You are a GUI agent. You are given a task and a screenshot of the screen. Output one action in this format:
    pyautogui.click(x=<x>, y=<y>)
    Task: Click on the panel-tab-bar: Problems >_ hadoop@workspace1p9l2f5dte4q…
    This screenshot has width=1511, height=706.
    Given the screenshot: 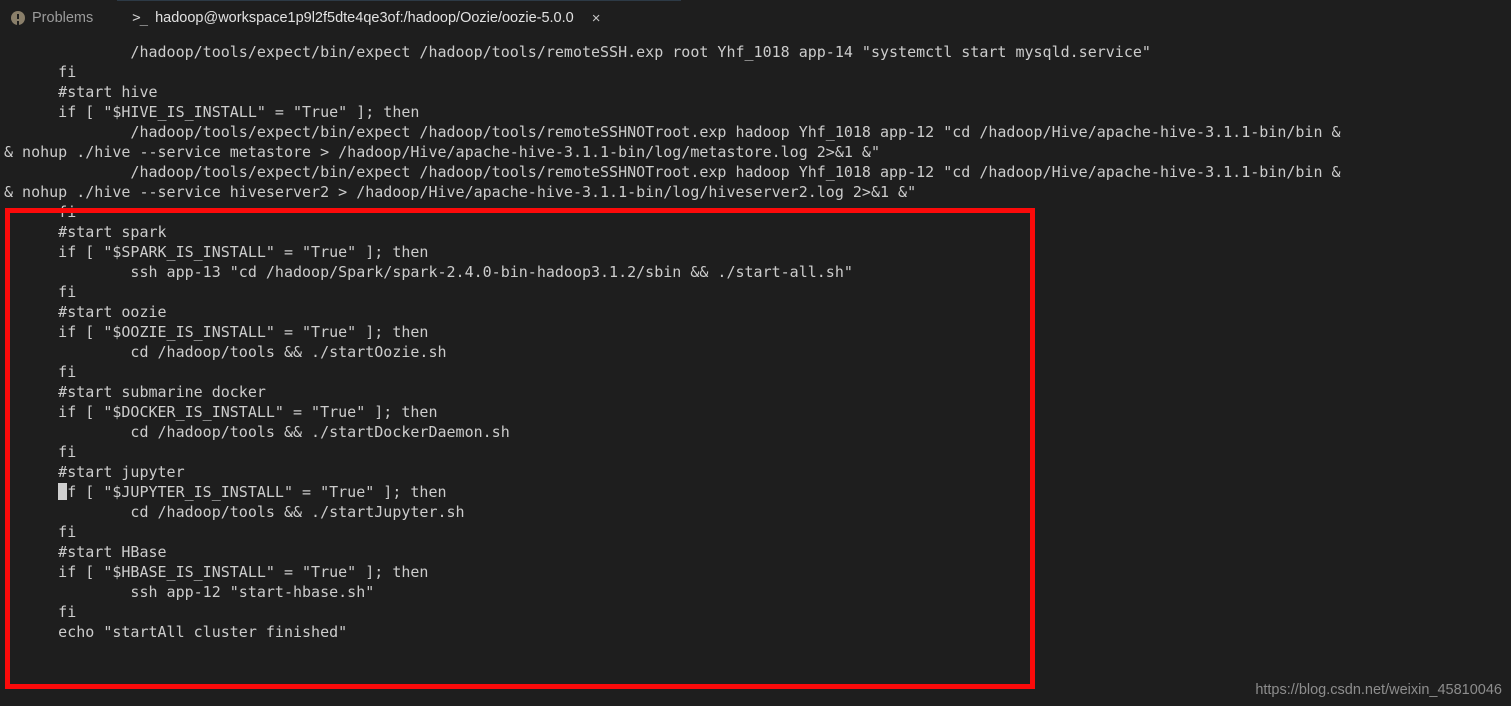 What is the action you would take?
    pyautogui.click(x=755, y=18)
    